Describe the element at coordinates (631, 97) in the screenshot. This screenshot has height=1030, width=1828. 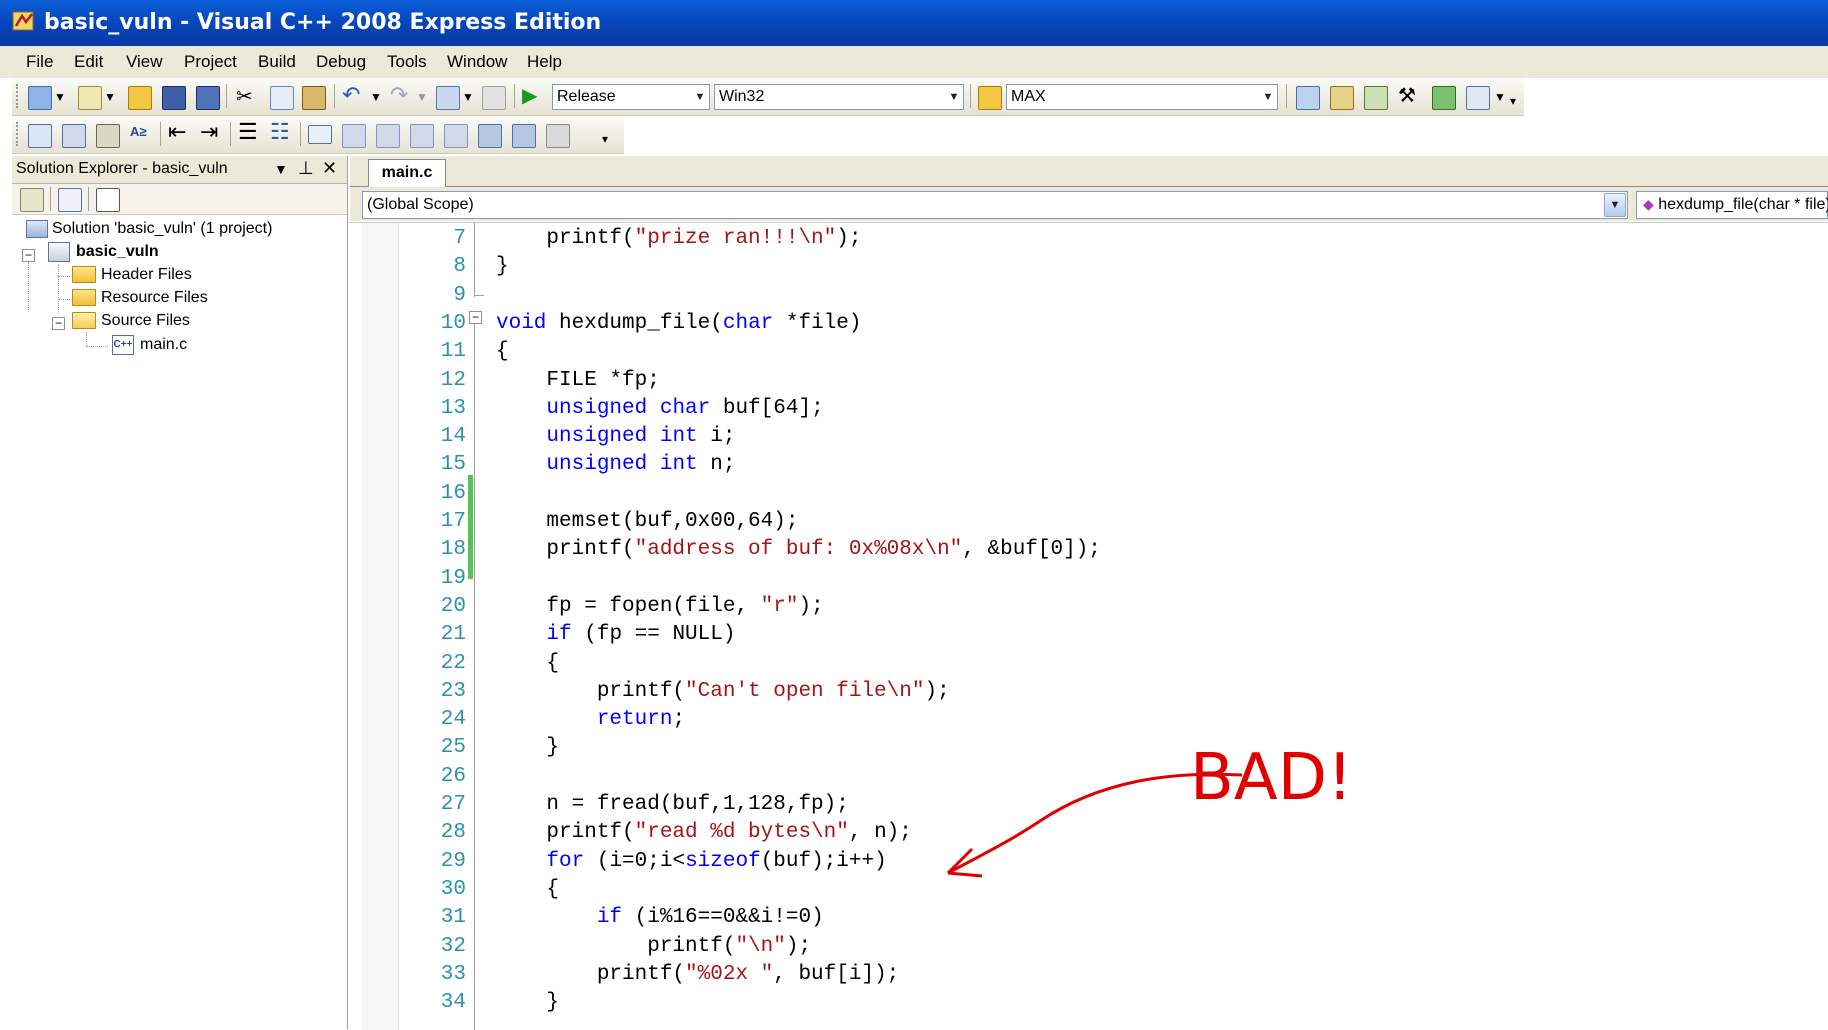
I see `solution-configuration-select: Release ▼` at that location.